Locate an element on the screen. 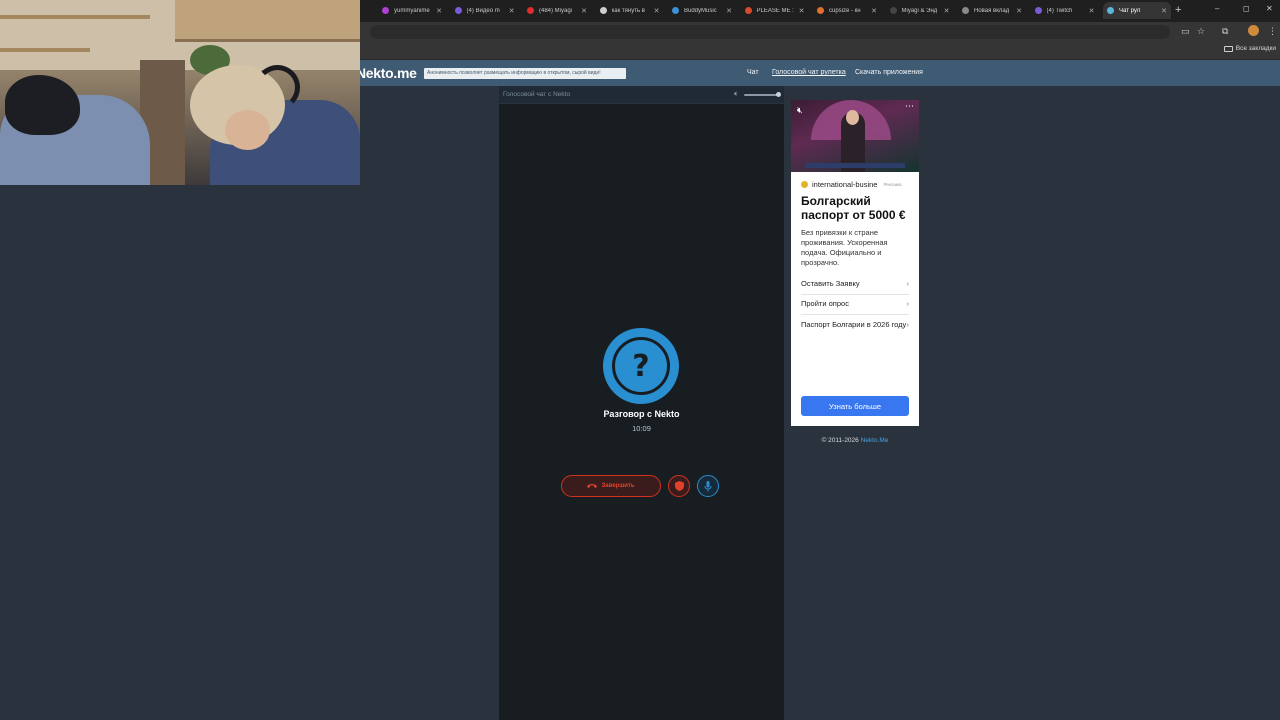  tab-title: (4) Видео m is located at coordinates (483, 10).